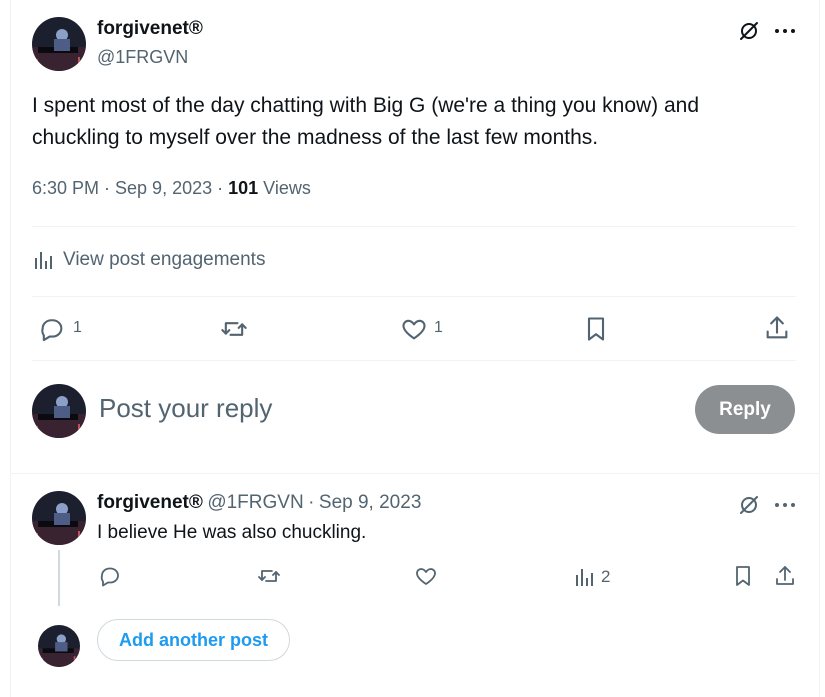 The height and width of the screenshot is (697, 825). What do you see at coordinates (255, 502) in the screenshot?
I see `thread-author-handle: @1FRGVN` at bounding box center [255, 502].